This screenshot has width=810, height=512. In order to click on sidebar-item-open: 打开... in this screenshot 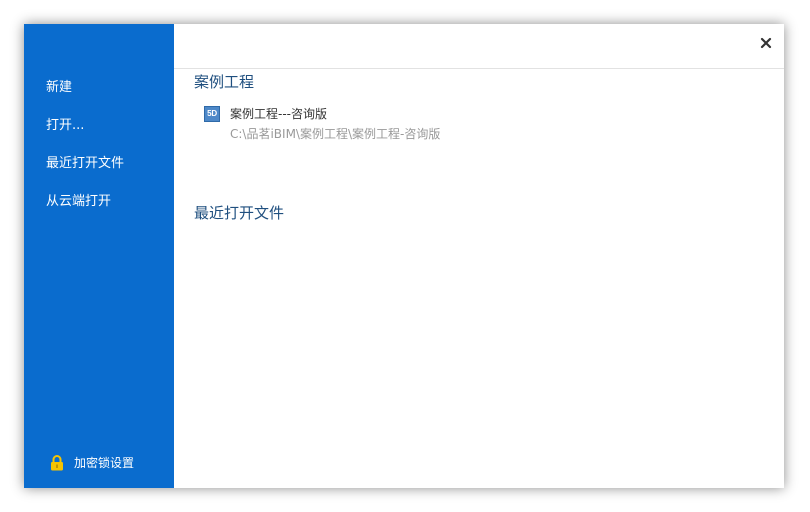, I will do `click(65, 126)`.